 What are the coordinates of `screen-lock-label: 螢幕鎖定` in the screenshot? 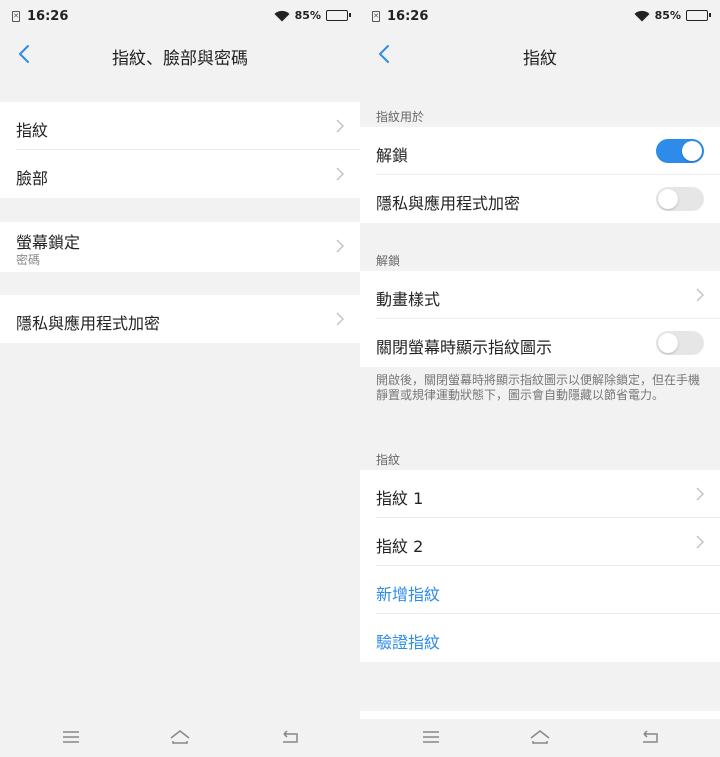 It's located at (48, 242).